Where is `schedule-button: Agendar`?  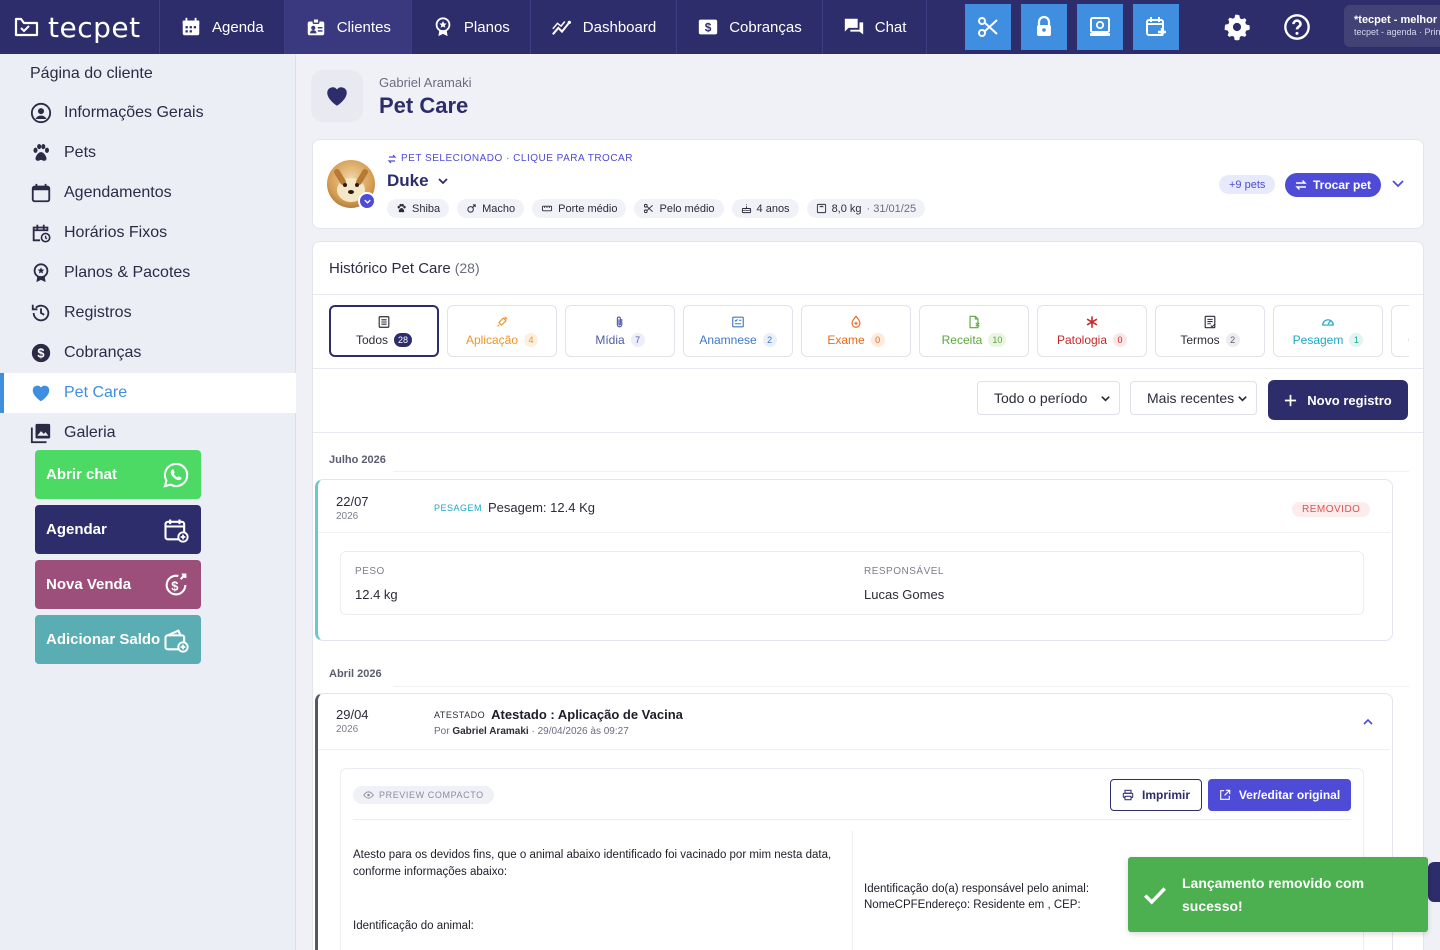 schedule-button: Agendar is located at coordinates (118, 529).